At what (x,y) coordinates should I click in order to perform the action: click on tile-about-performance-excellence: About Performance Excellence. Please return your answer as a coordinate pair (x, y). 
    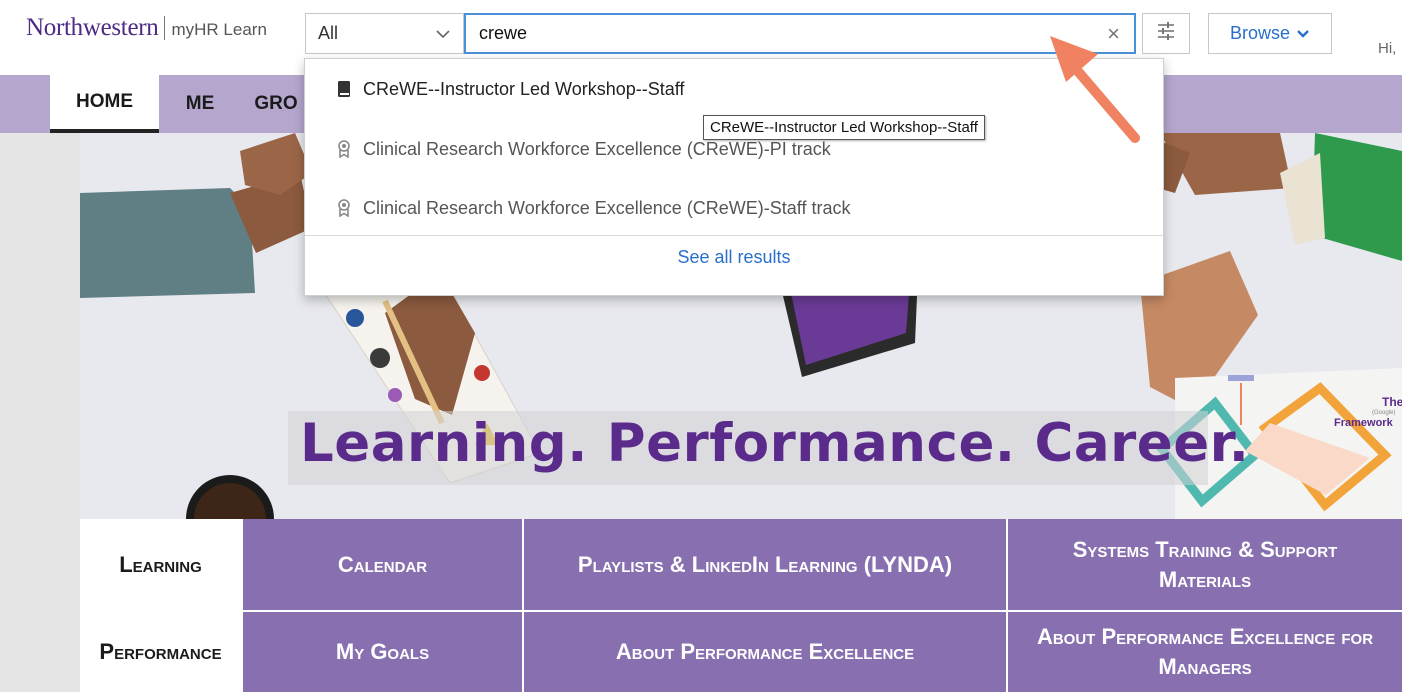
    Looking at the image, I should click on (765, 652).